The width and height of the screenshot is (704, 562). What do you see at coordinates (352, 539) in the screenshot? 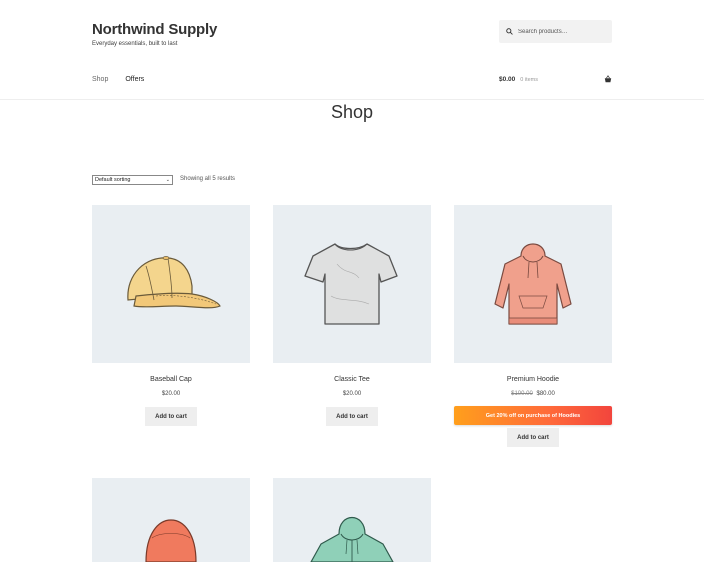
I see `zip-hoodie-image` at bounding box center [352, 539].